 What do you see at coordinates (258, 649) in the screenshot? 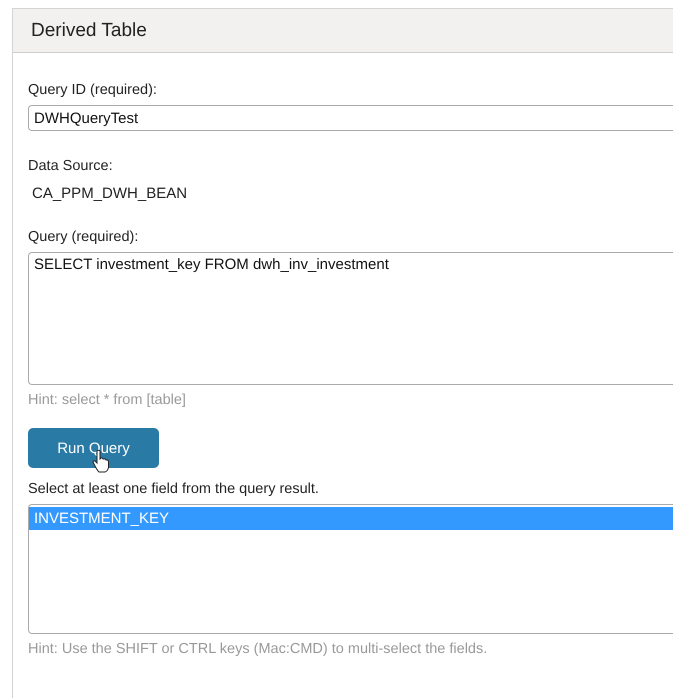
I see `hint-text: Hint: Use the SHIFT or CTRL keys (Mac:CMD) to multi-select the fields.` at bounding box center [258, 649].